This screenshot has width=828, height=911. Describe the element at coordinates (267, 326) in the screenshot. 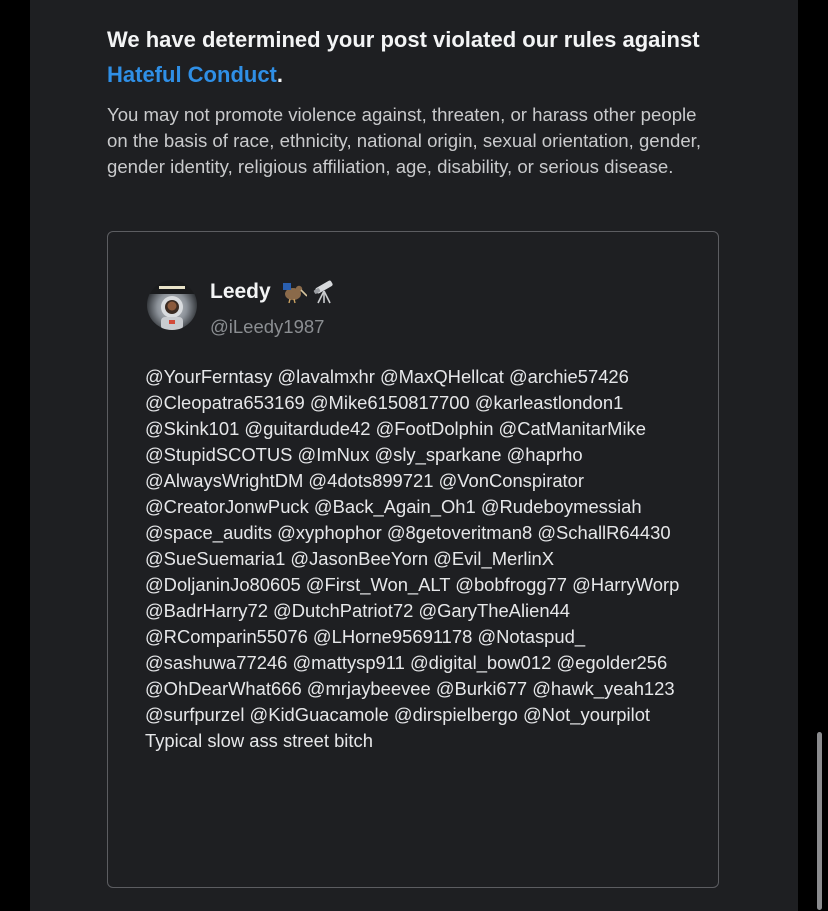

I see `tweet-author-handle: @iLeedy1987` at that location.